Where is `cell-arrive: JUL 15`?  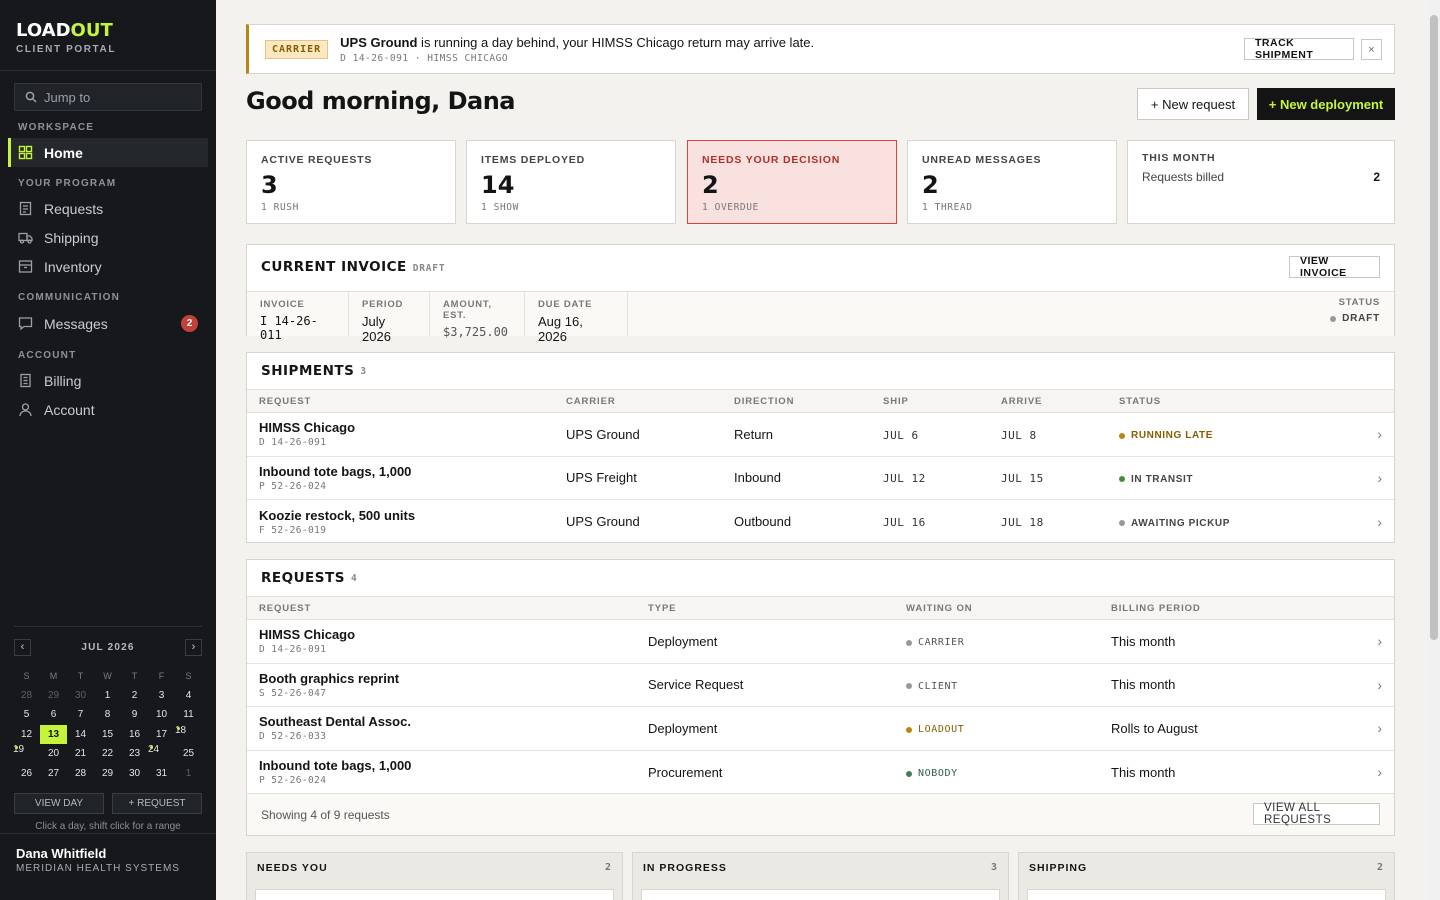 cell-arrive: JUL 15 is located at coordinates (1048, 478).